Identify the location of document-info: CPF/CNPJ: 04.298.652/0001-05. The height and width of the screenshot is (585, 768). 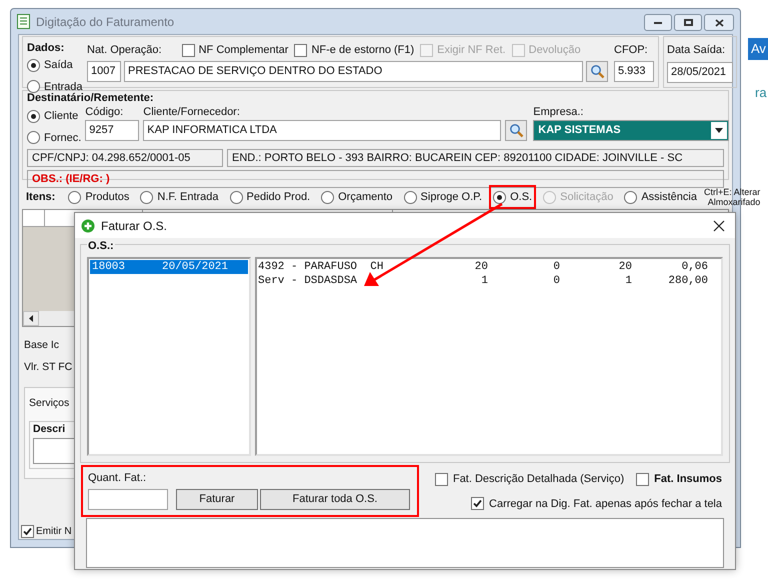
(125, 158).